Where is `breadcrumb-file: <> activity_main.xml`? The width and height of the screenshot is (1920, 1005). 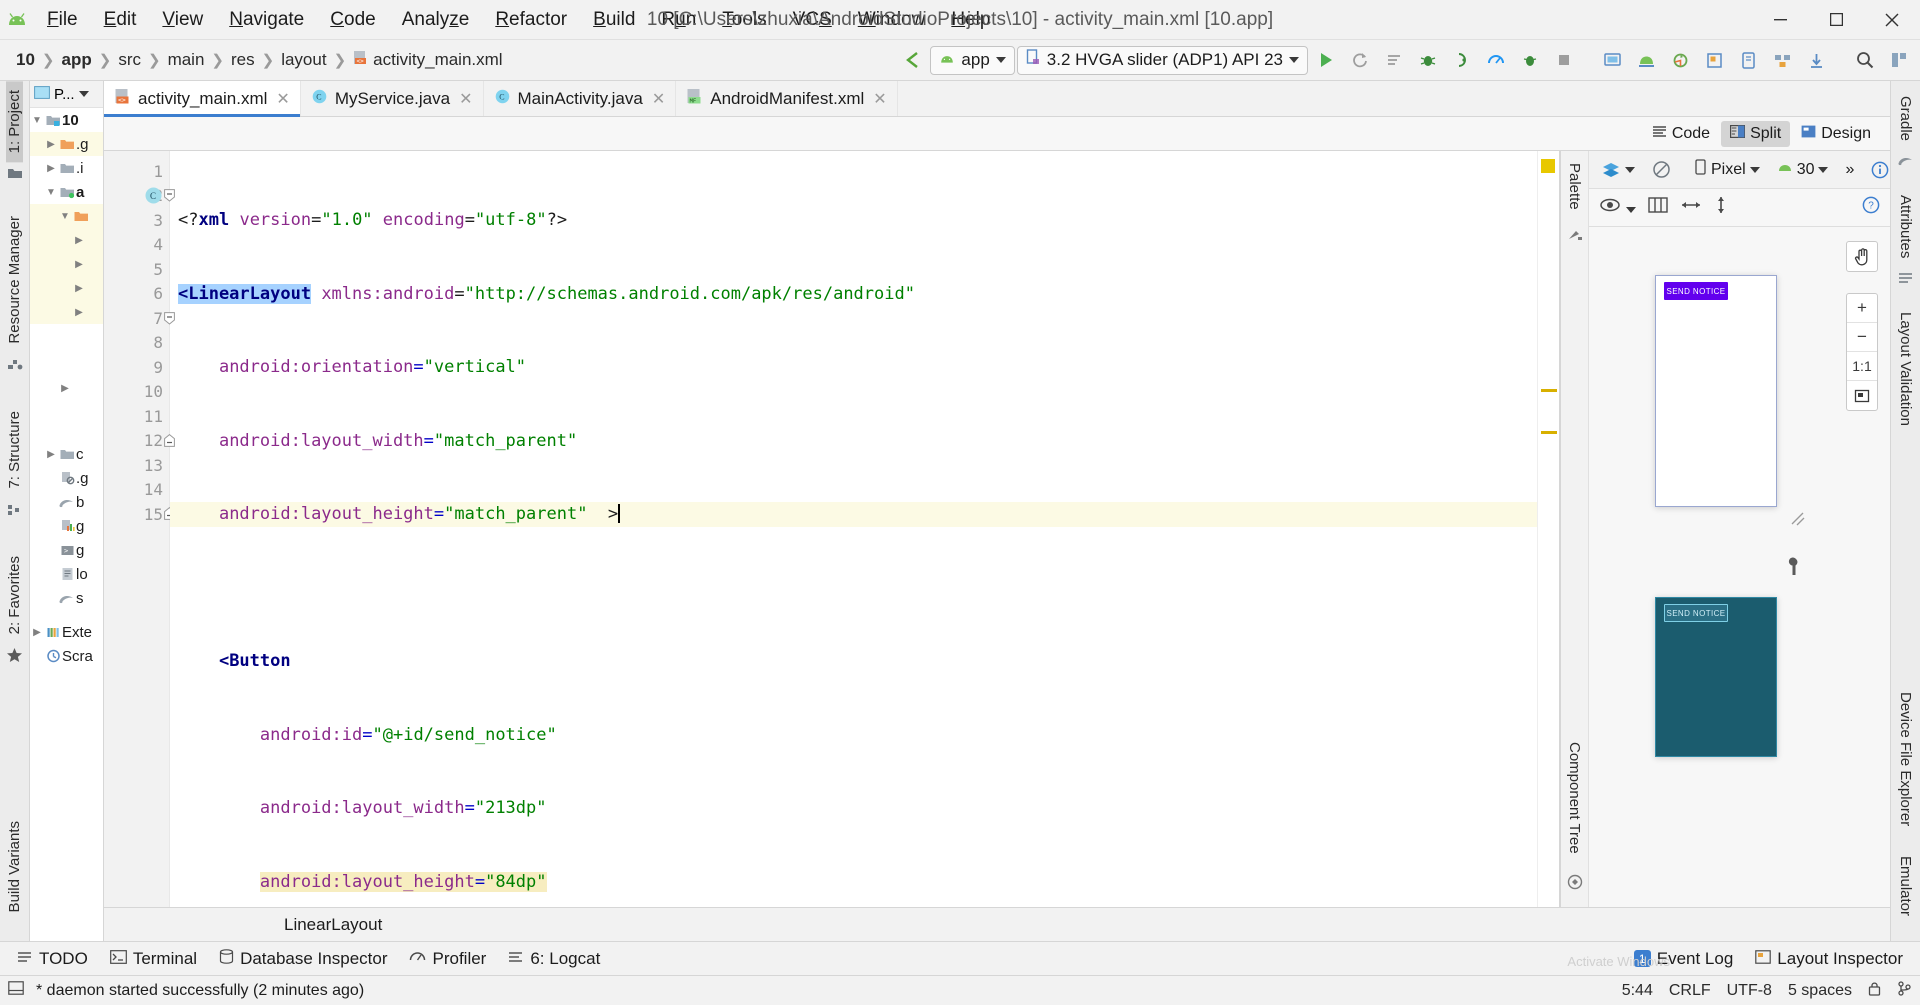
breadcrumb-file: <> activity_main.xml is located at coordinates (427, 60).